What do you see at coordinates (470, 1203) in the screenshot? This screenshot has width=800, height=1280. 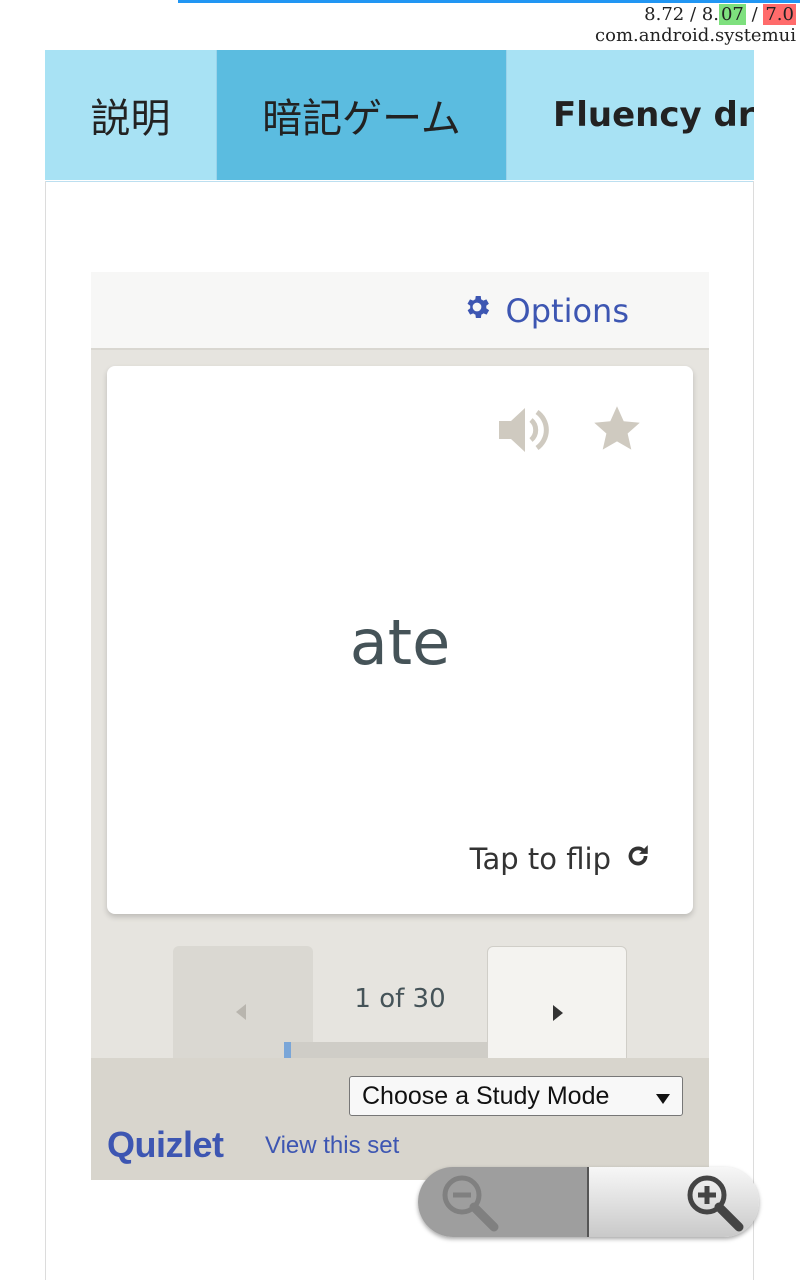 I see `zoom-out-icon` at bounding box center [470, 1203].